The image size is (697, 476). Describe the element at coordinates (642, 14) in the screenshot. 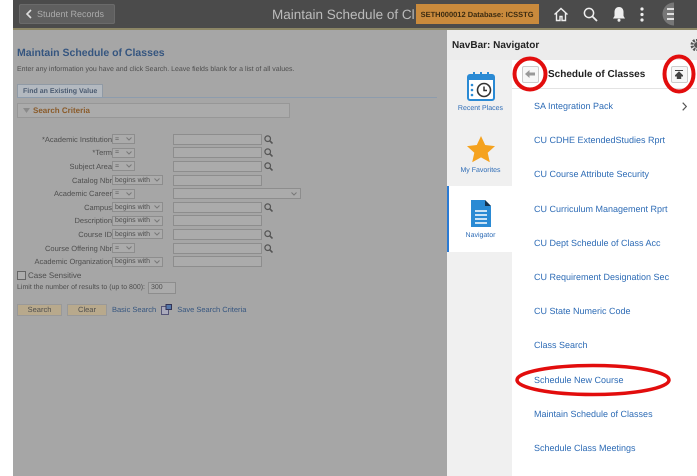

I see `more-options-icon` at that location.